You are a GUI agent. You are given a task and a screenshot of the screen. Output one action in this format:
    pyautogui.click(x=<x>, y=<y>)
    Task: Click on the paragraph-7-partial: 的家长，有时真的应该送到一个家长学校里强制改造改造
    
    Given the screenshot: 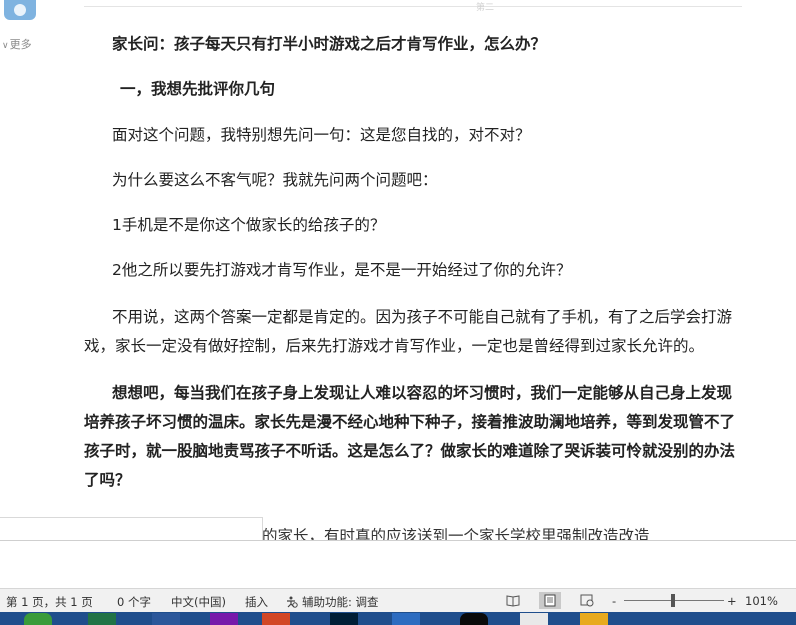 What is the action you would take?
    pyautogui.click(x=456, y=533)
    